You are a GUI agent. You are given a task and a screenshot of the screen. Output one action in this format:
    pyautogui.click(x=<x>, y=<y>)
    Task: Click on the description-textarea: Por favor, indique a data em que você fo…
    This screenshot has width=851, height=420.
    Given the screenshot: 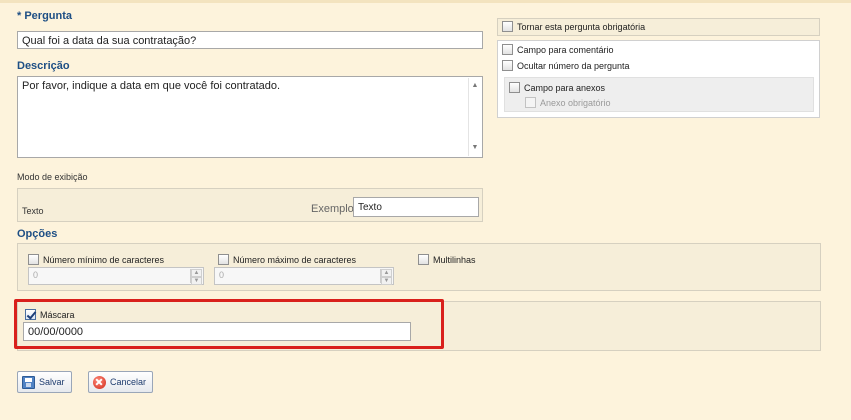 What is the action you would take?
    pyautogui.click(x=250, y=117)
    